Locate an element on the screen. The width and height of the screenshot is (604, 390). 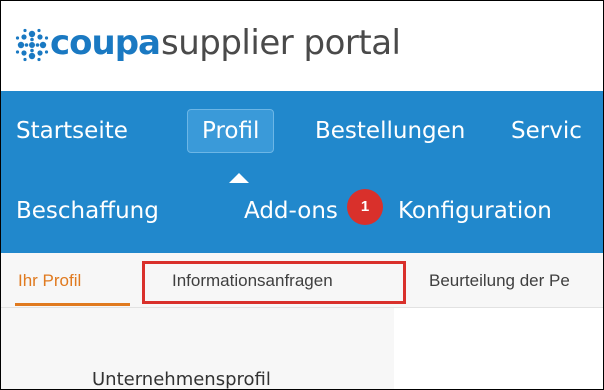
nav-item-profil: Profil is located at coordinates (231, 131).